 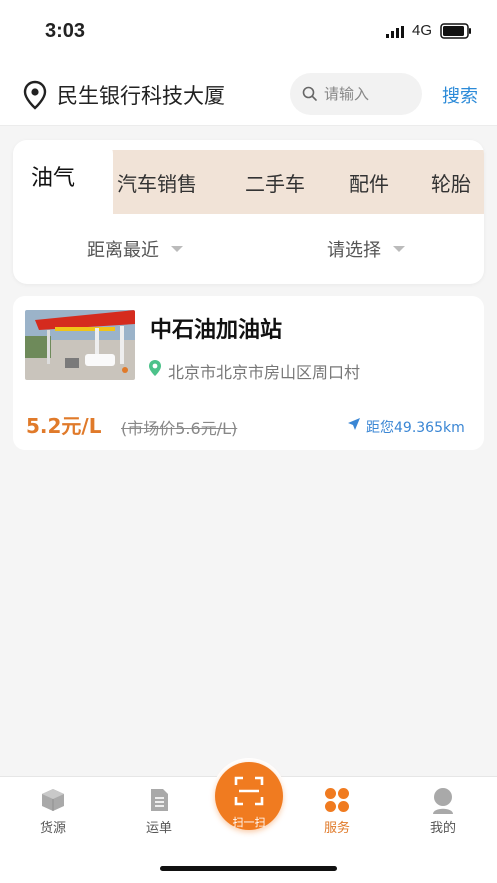 I want to click on station-name: 中石油加油站, so click(x=216, y=330).